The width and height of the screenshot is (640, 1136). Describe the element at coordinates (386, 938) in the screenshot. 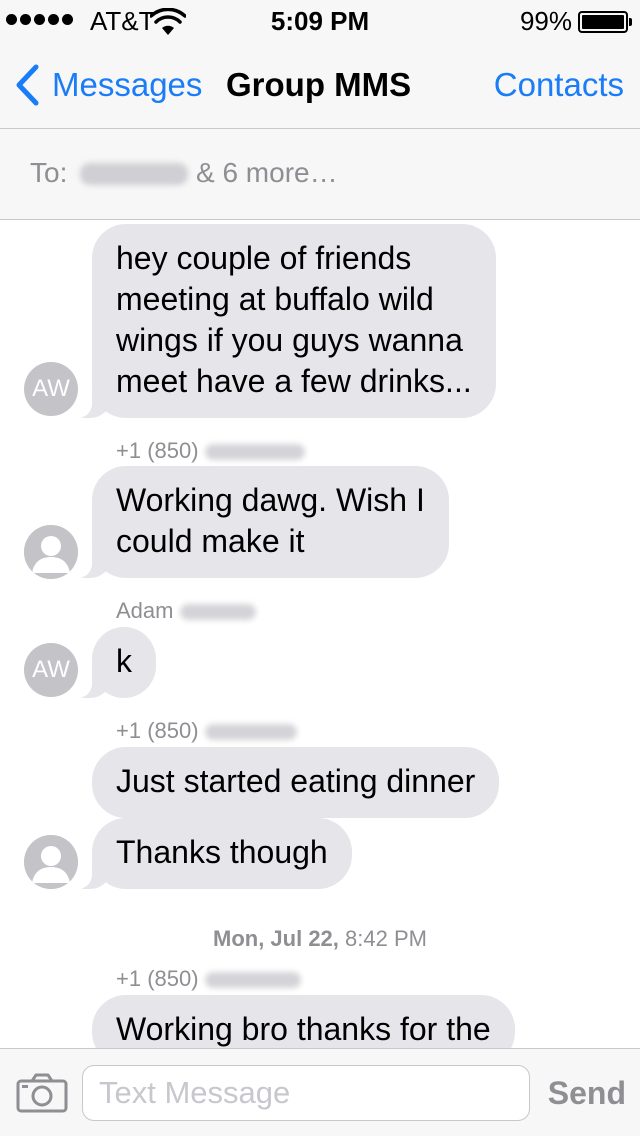

I see `date-separator-time: 8:42 PM` at that location.